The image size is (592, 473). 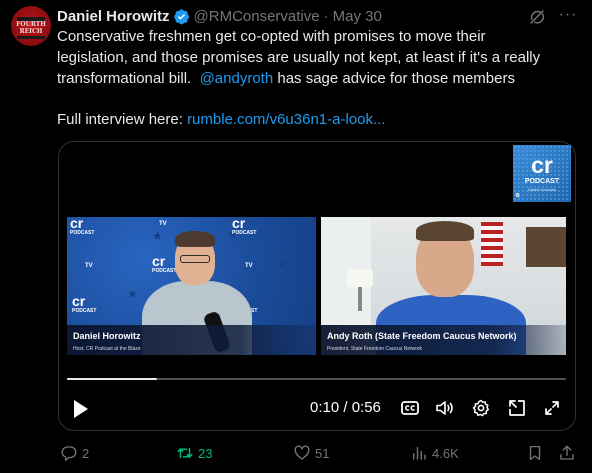 What do you see at coordinates (419, 453) in the screenshot?
I see `analytics-icon` at bounding box center [419, 453].